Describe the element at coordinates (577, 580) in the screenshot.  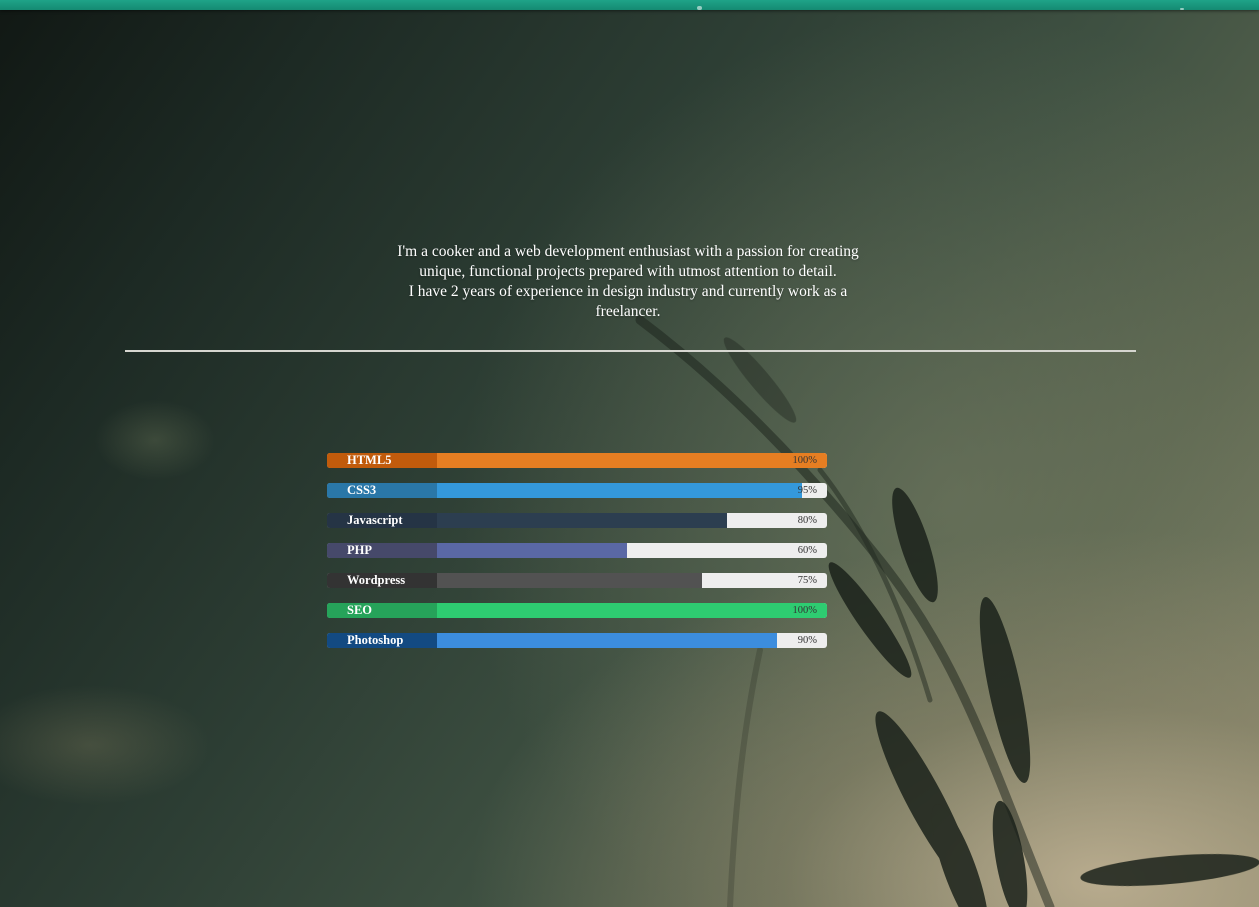
I see `skill-bar-wordpress: Wordpress 75%` at that location.